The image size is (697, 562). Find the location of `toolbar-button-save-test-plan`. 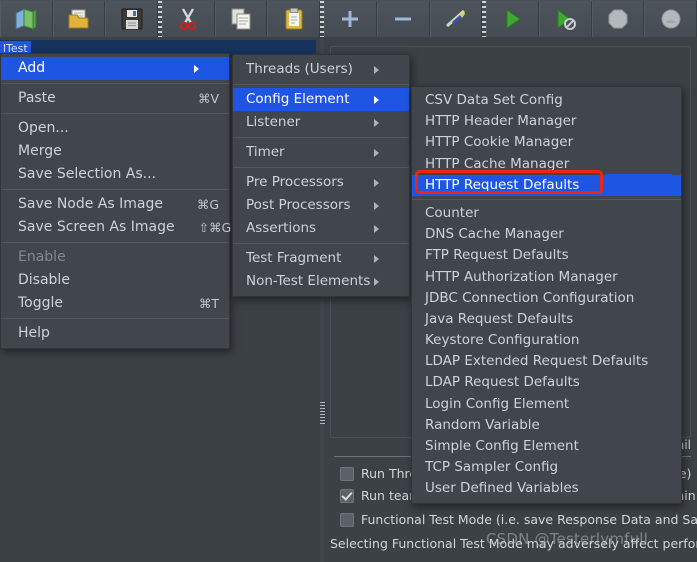

toolbar-button-save-test-plan is located at coordinates (132, 19).